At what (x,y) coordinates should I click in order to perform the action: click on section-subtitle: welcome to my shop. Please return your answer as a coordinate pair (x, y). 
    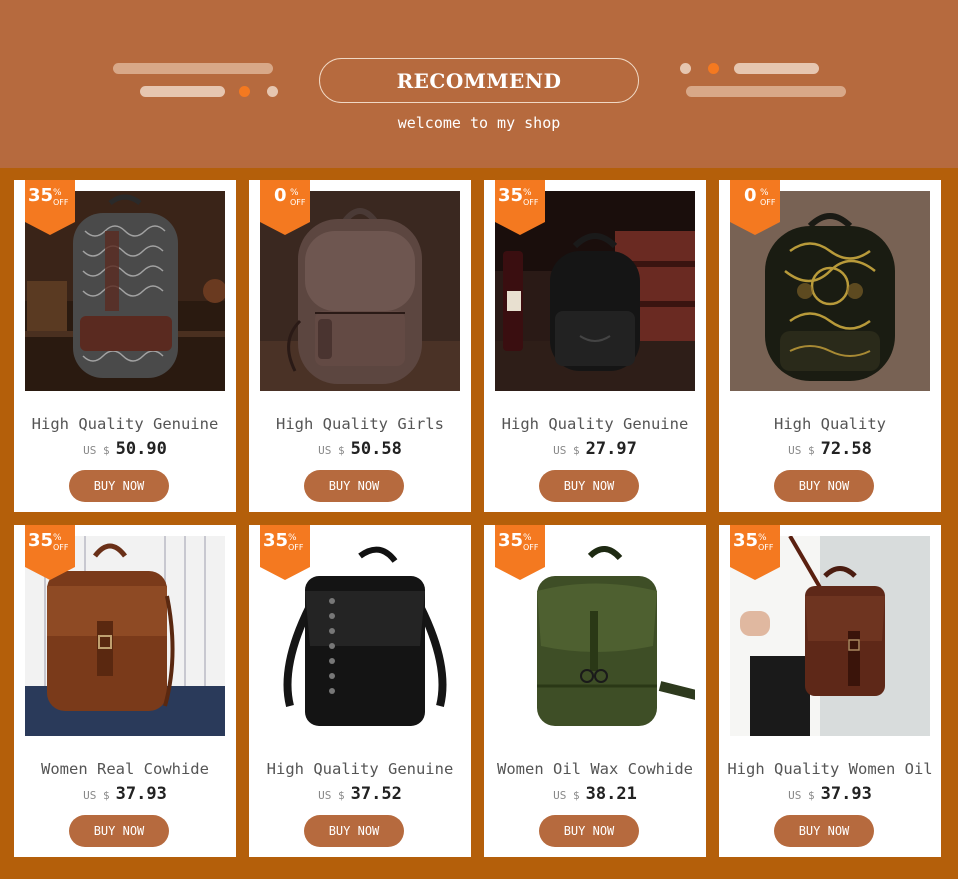
    Looking at the image, I should click on (479, 123).